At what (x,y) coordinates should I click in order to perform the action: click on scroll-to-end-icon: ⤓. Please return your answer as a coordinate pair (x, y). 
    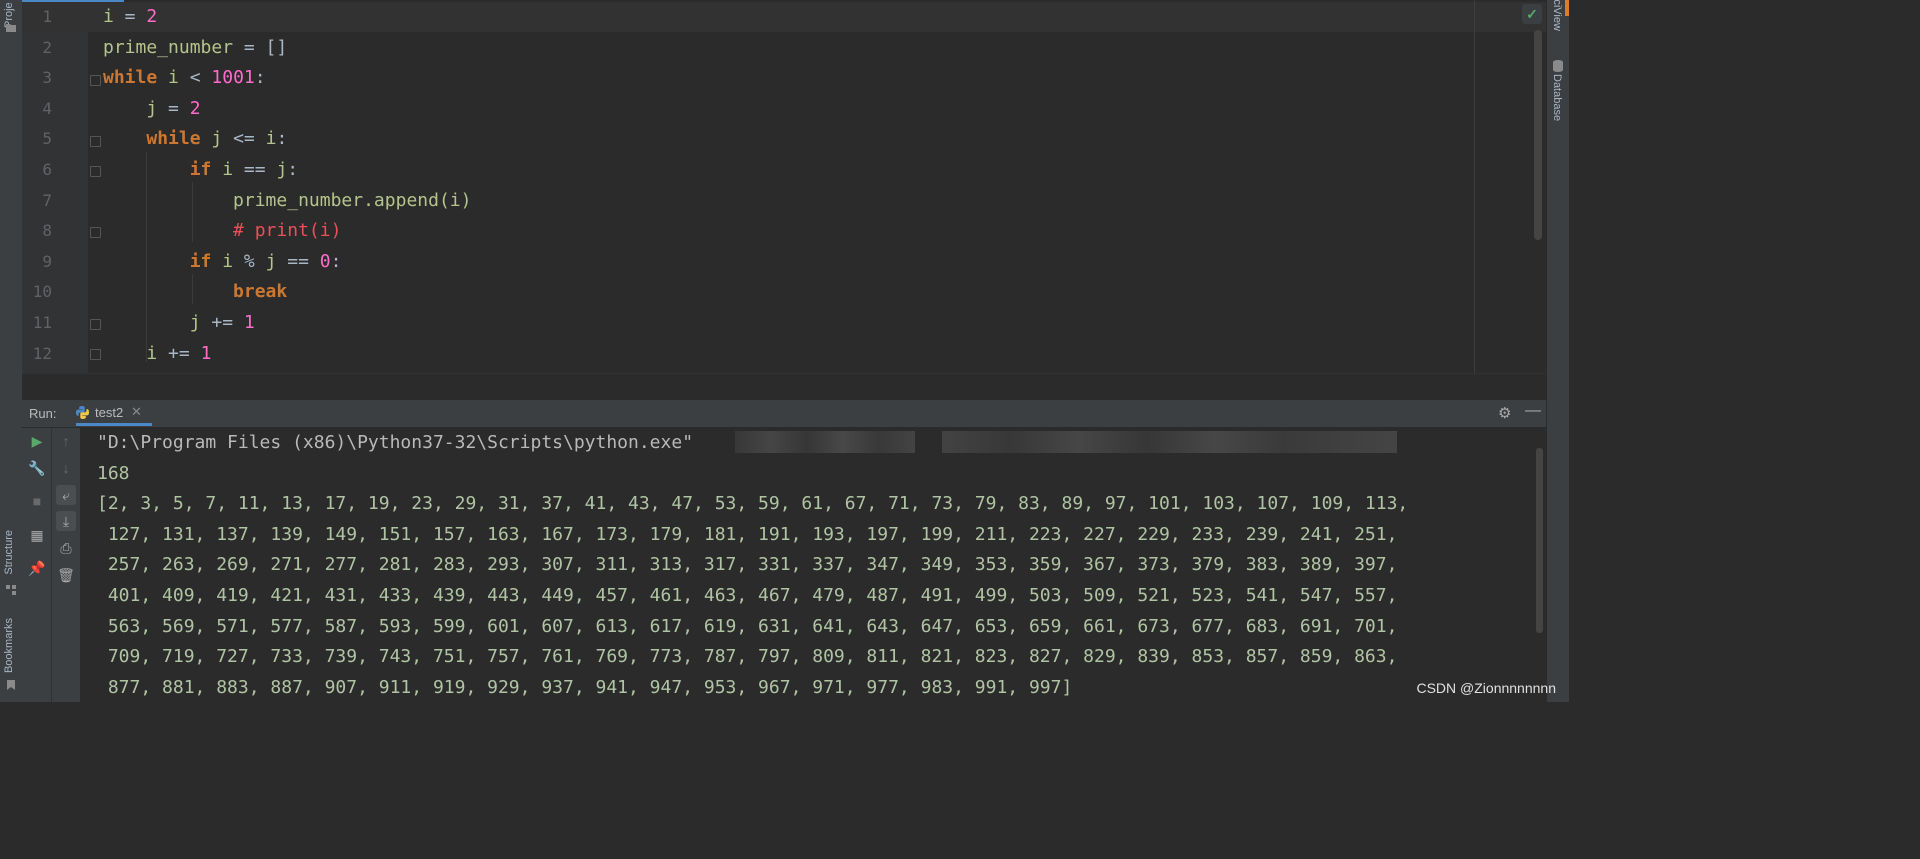
    Looking at the image, I should click on (66, 521).